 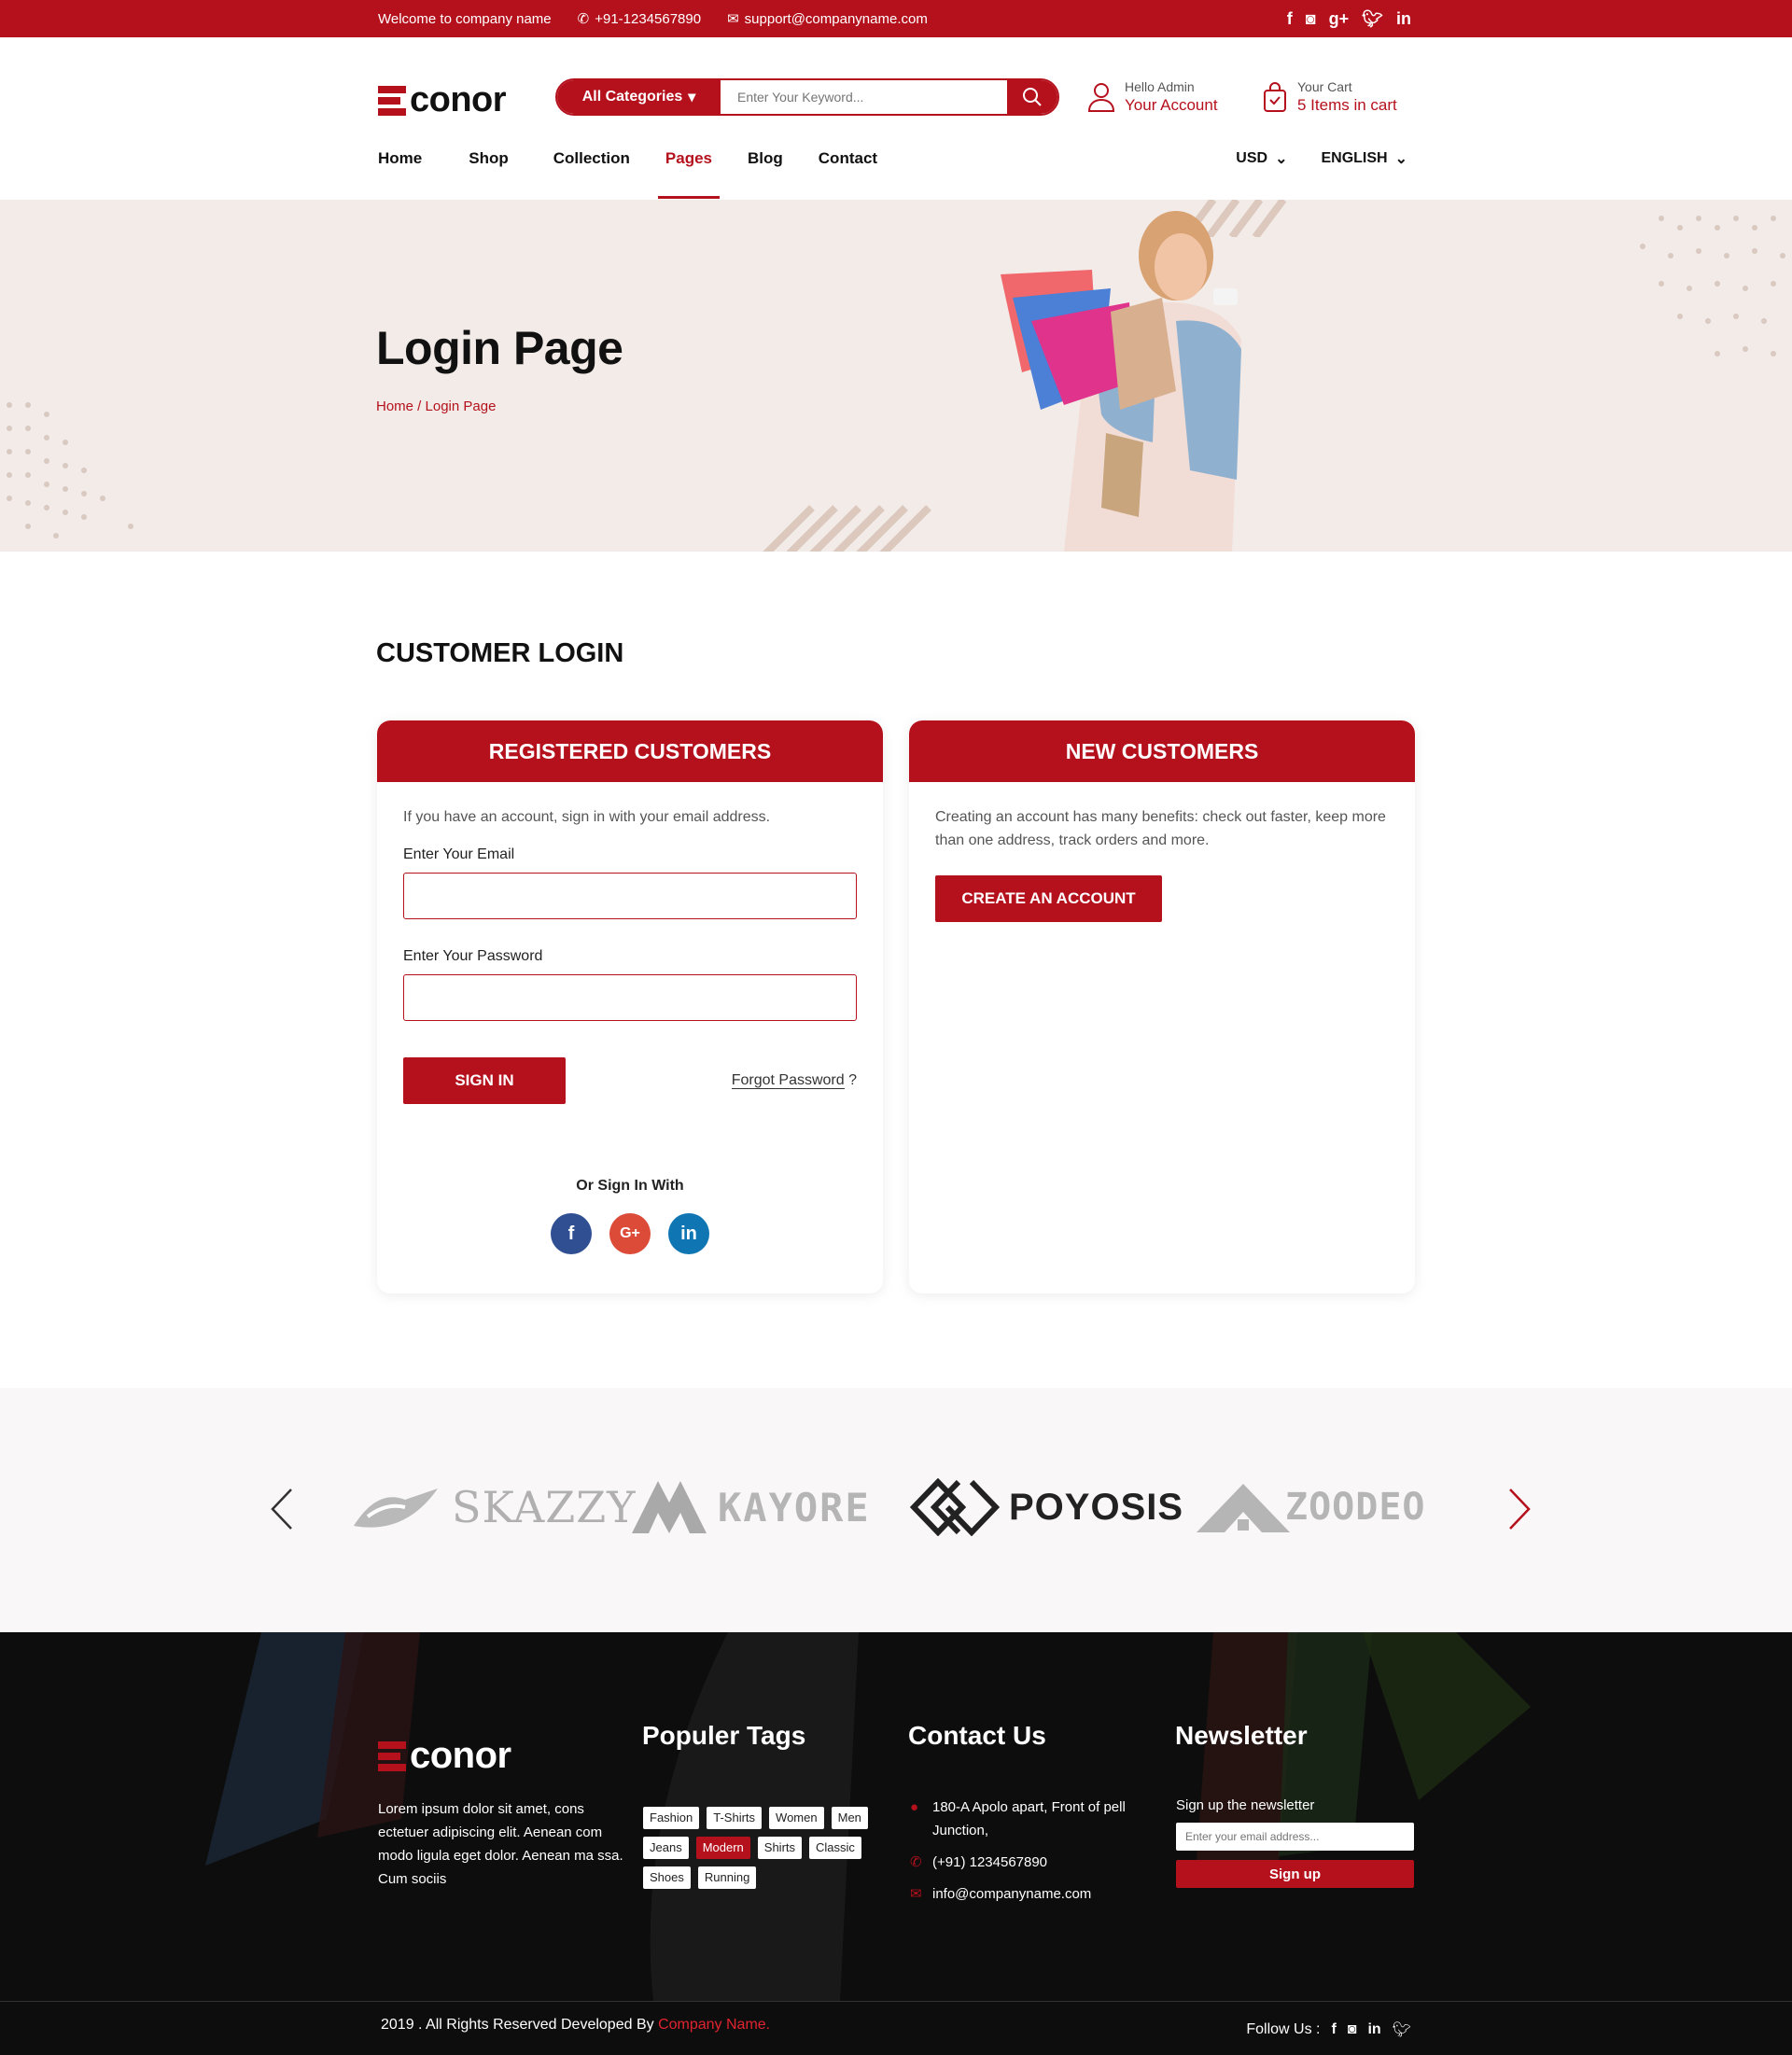 What do you see at coordinates (1354, 158) in the screenshot?
I see `language-value: ENGLISH` at bounding box center [1354, 158].